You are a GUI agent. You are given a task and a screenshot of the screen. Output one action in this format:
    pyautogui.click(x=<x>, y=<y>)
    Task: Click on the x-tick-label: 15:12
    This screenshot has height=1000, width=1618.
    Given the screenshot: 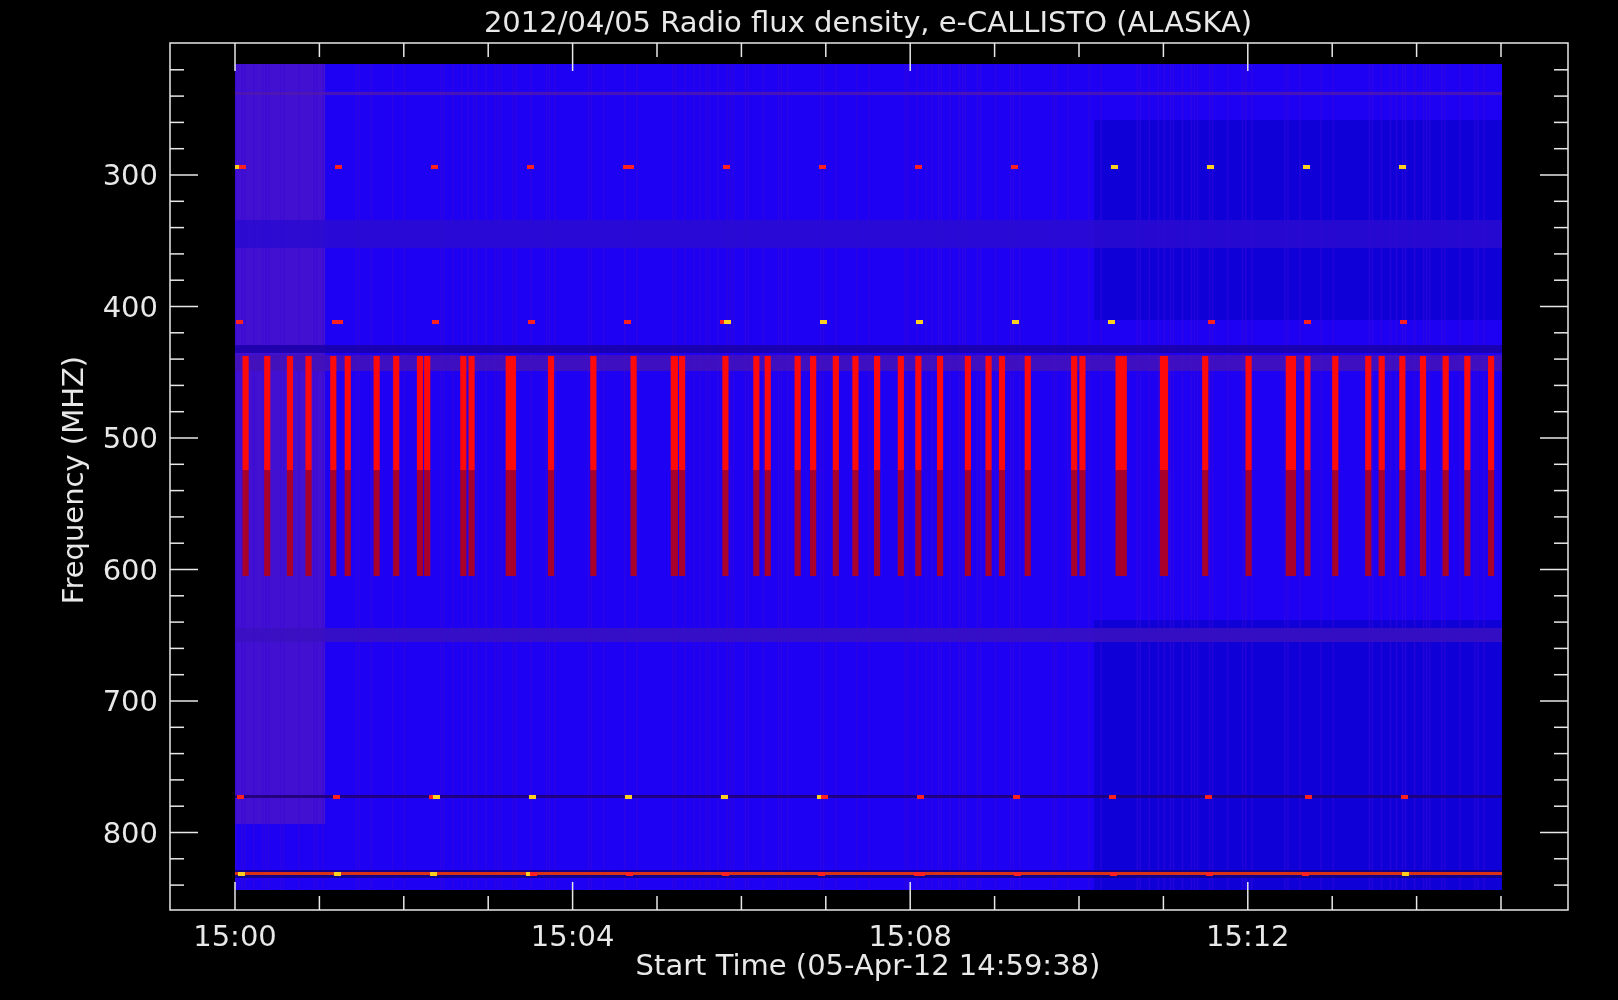 What is the action you would take?
    pyautogui.click(x=1248, y=936)
    